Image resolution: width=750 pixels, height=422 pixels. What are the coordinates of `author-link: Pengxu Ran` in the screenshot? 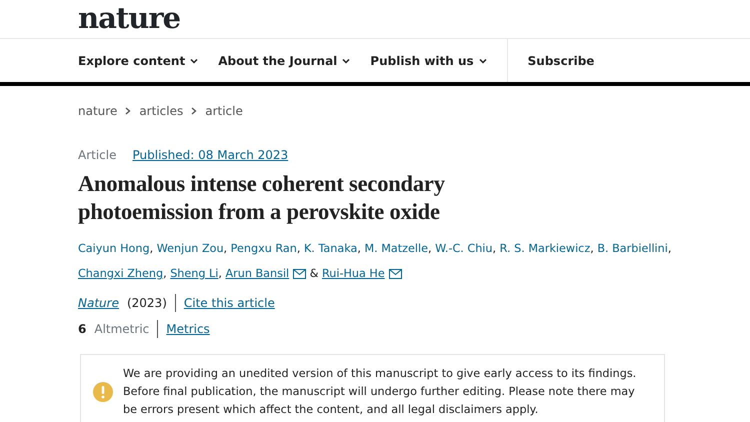 It's located at (263, 248).